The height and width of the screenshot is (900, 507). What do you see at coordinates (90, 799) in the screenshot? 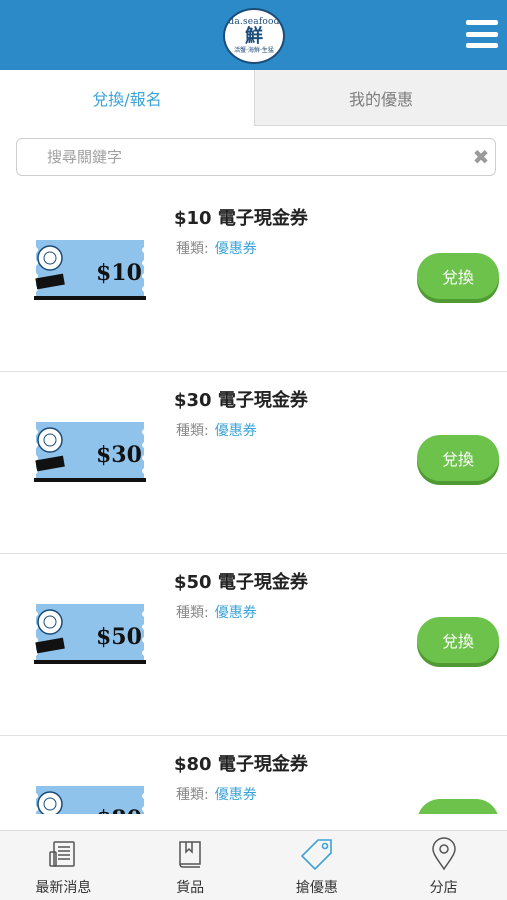
I see `coupon-thumbnail: $80` at bounding box center [90, 799].